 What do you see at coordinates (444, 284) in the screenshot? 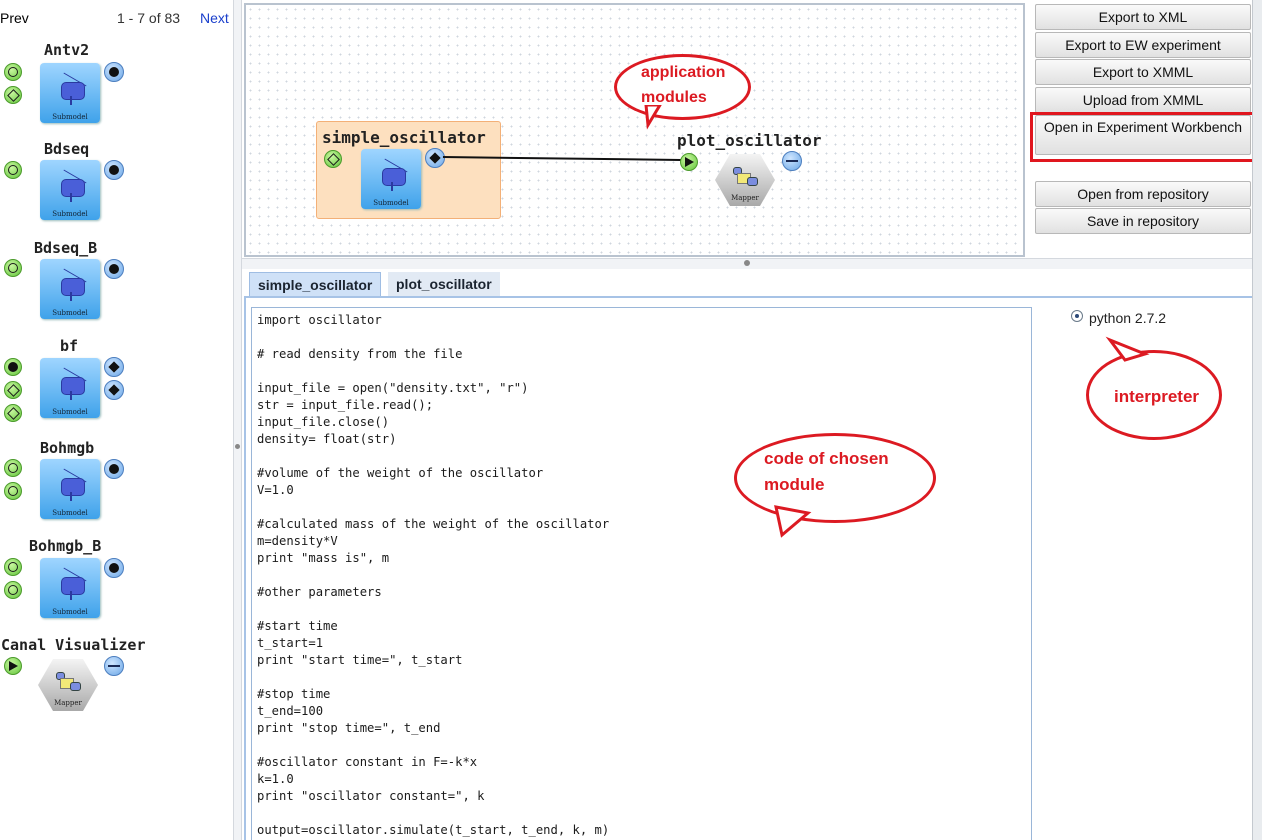
I see `tab-plot-oscillator: plot_oscillator` at bounding box center [444, 284].